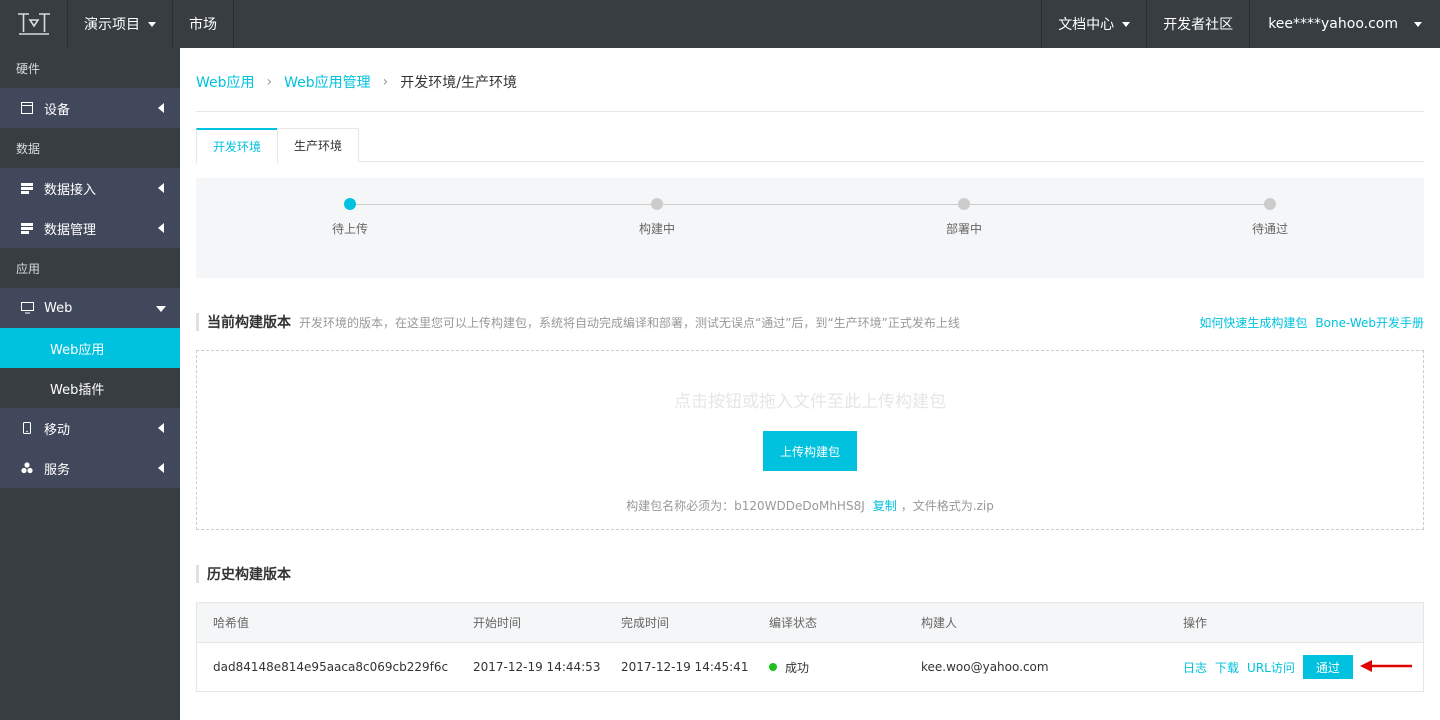 Image resolution: width=1440 pixels, height=720 pixels. I want to click on step-building: 构建中, so click(657, 217).